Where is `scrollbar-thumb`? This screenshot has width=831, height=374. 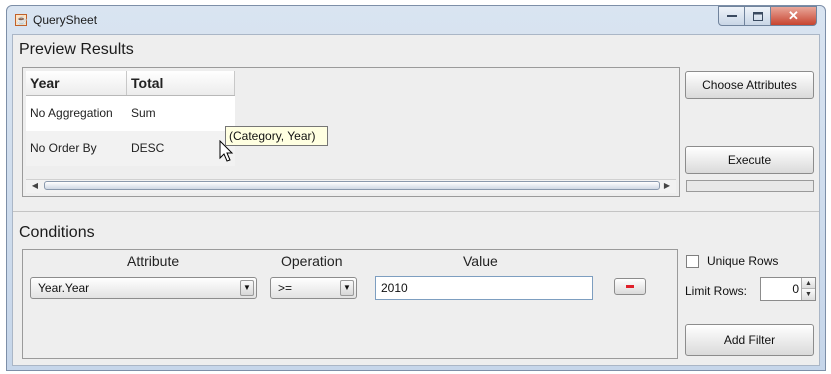 scrollbar-thumb is located at coordinates (352, 185).